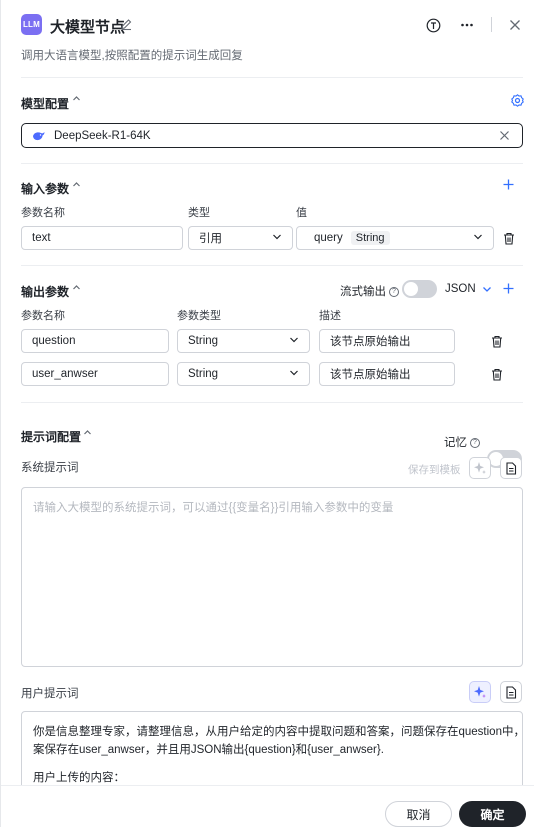  What do you see at coordinates (102, 238) in the screenshot?
I see `input-param-name-field: text` at bounding box center [102, 238].